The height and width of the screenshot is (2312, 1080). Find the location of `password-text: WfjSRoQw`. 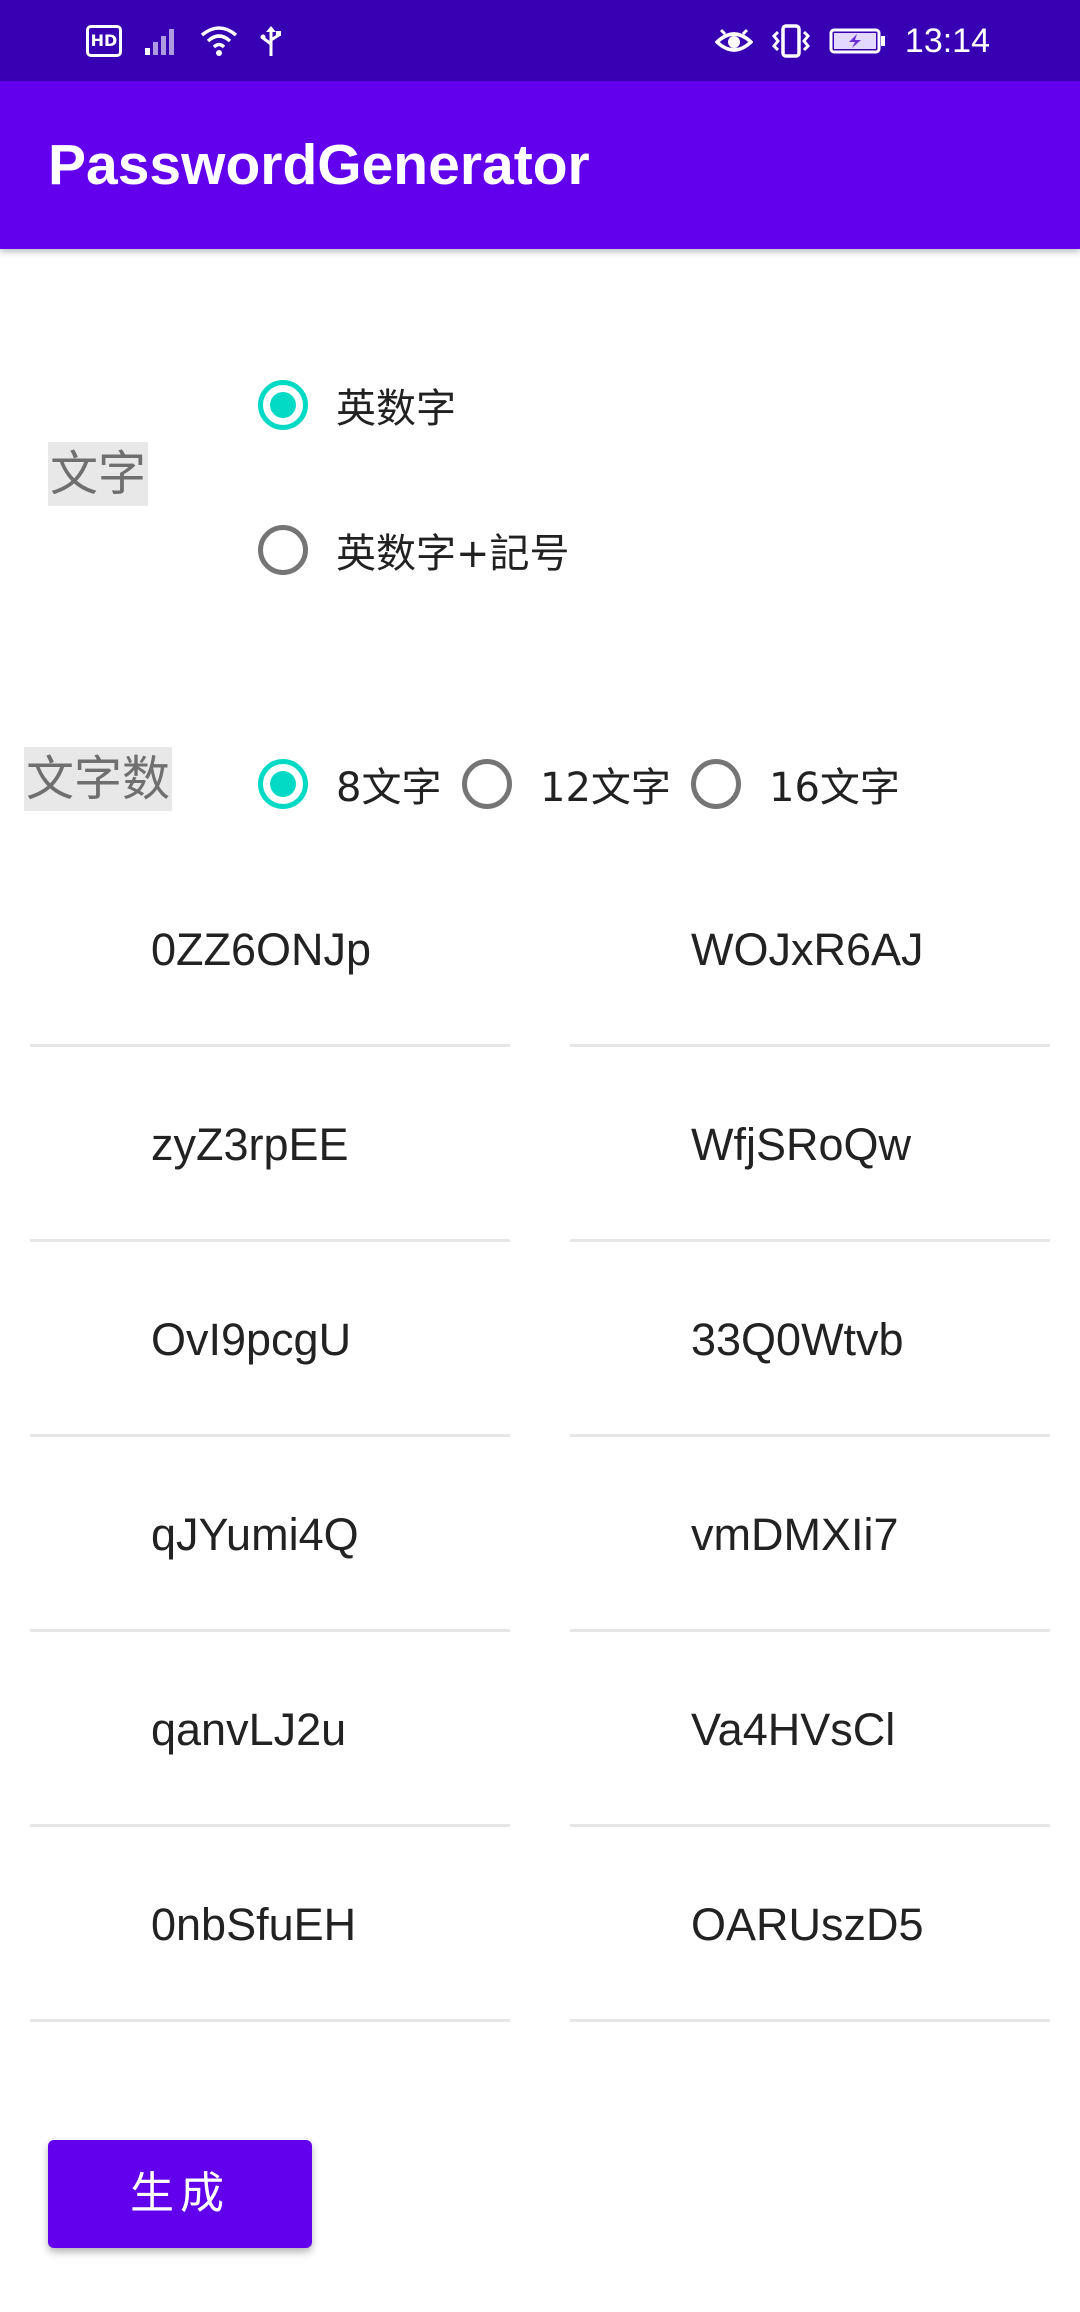

password-text: WfjSRoQw is located at coordinates (801, 1144).